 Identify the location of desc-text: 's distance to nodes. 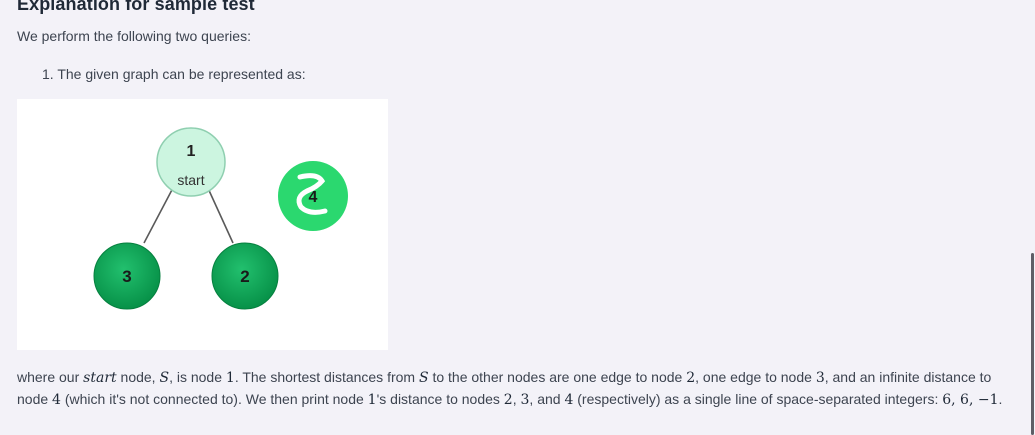
(438, 399).